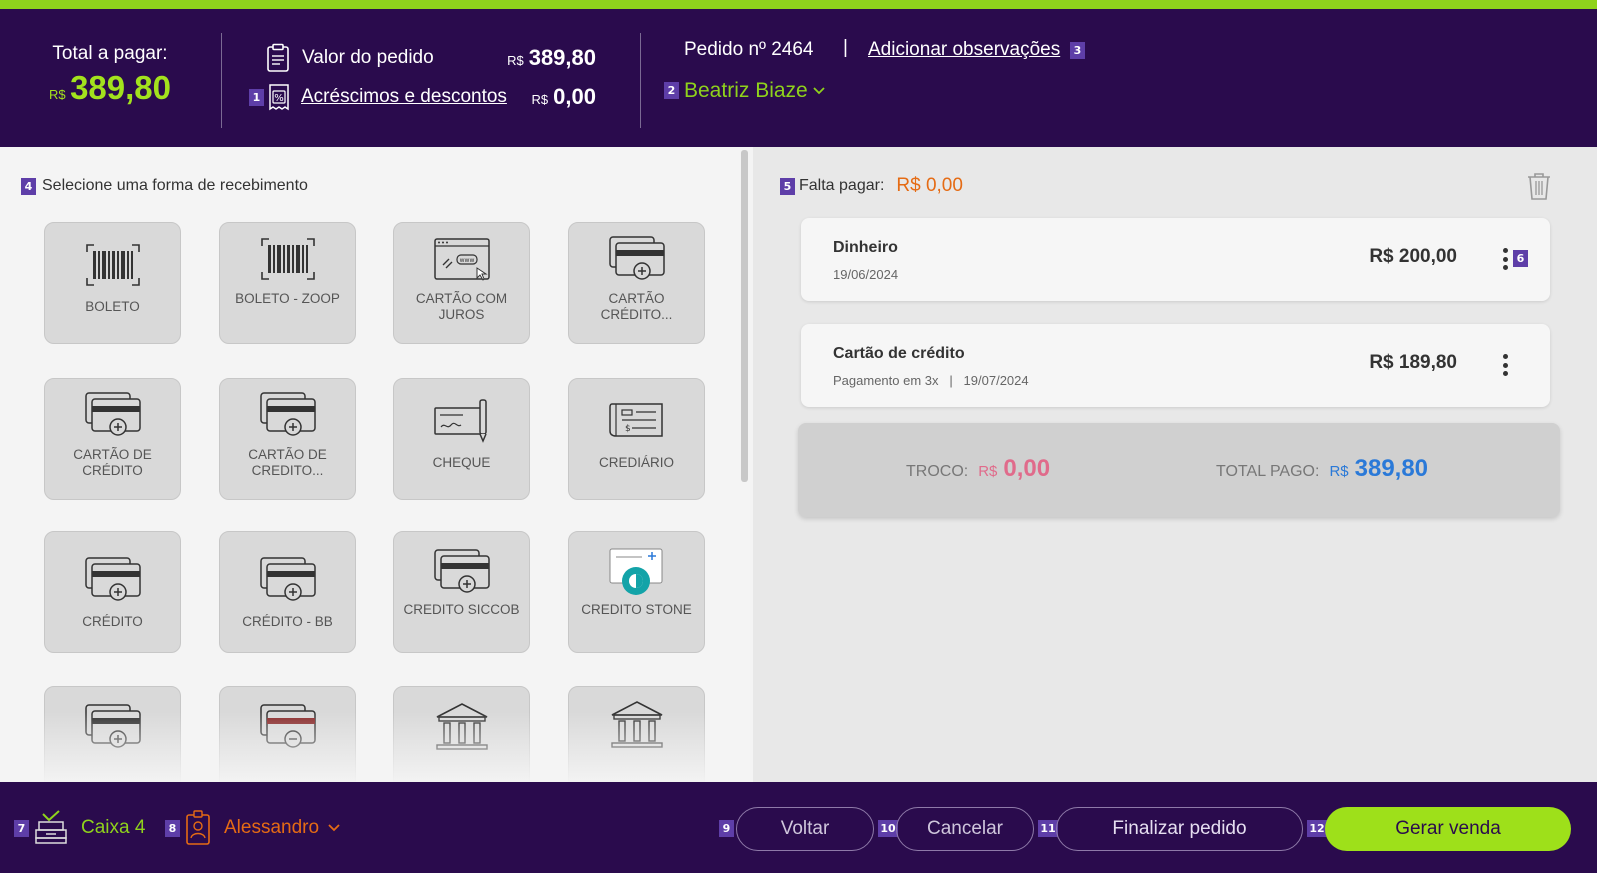  I want to click on web-link-icon: www, so click(461, 259).